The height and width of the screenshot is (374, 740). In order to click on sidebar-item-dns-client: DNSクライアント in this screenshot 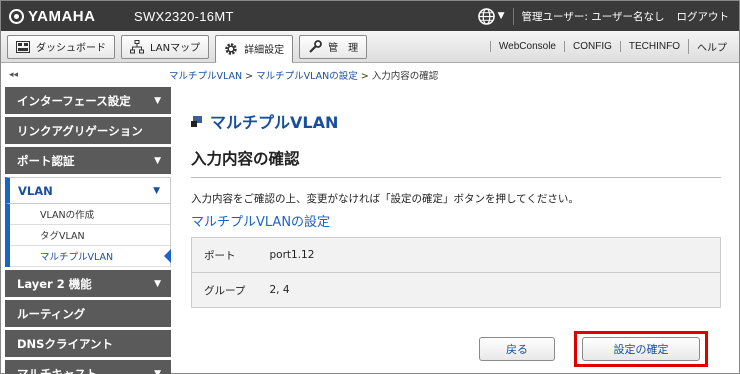, I will do `click(88, 343)`.